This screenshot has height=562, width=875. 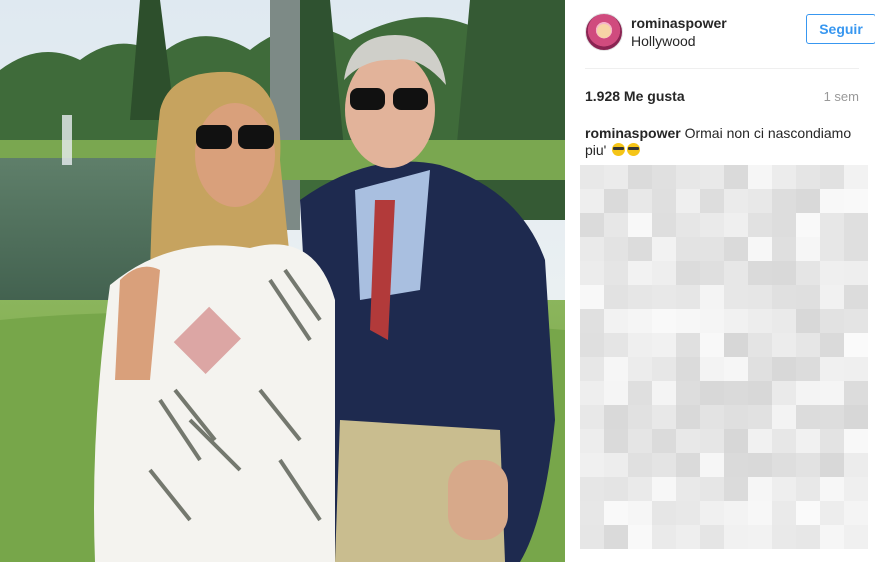 What do you see at coordinates (619, 149) in the screenshot?
I see `sunglasses-emoji-icon` at bounding box center [619, 149].